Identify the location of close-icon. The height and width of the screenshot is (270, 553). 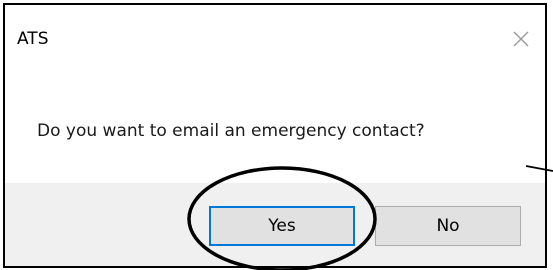
(521, 39).